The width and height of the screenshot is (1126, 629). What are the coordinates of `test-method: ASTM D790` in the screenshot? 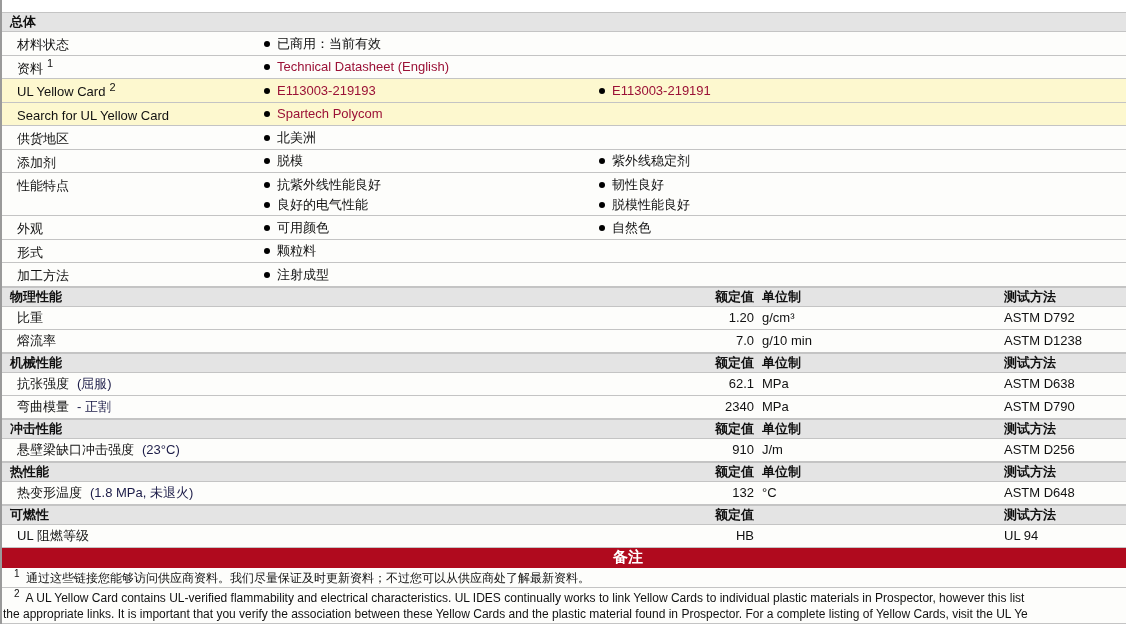 It's located at (1039, 406).